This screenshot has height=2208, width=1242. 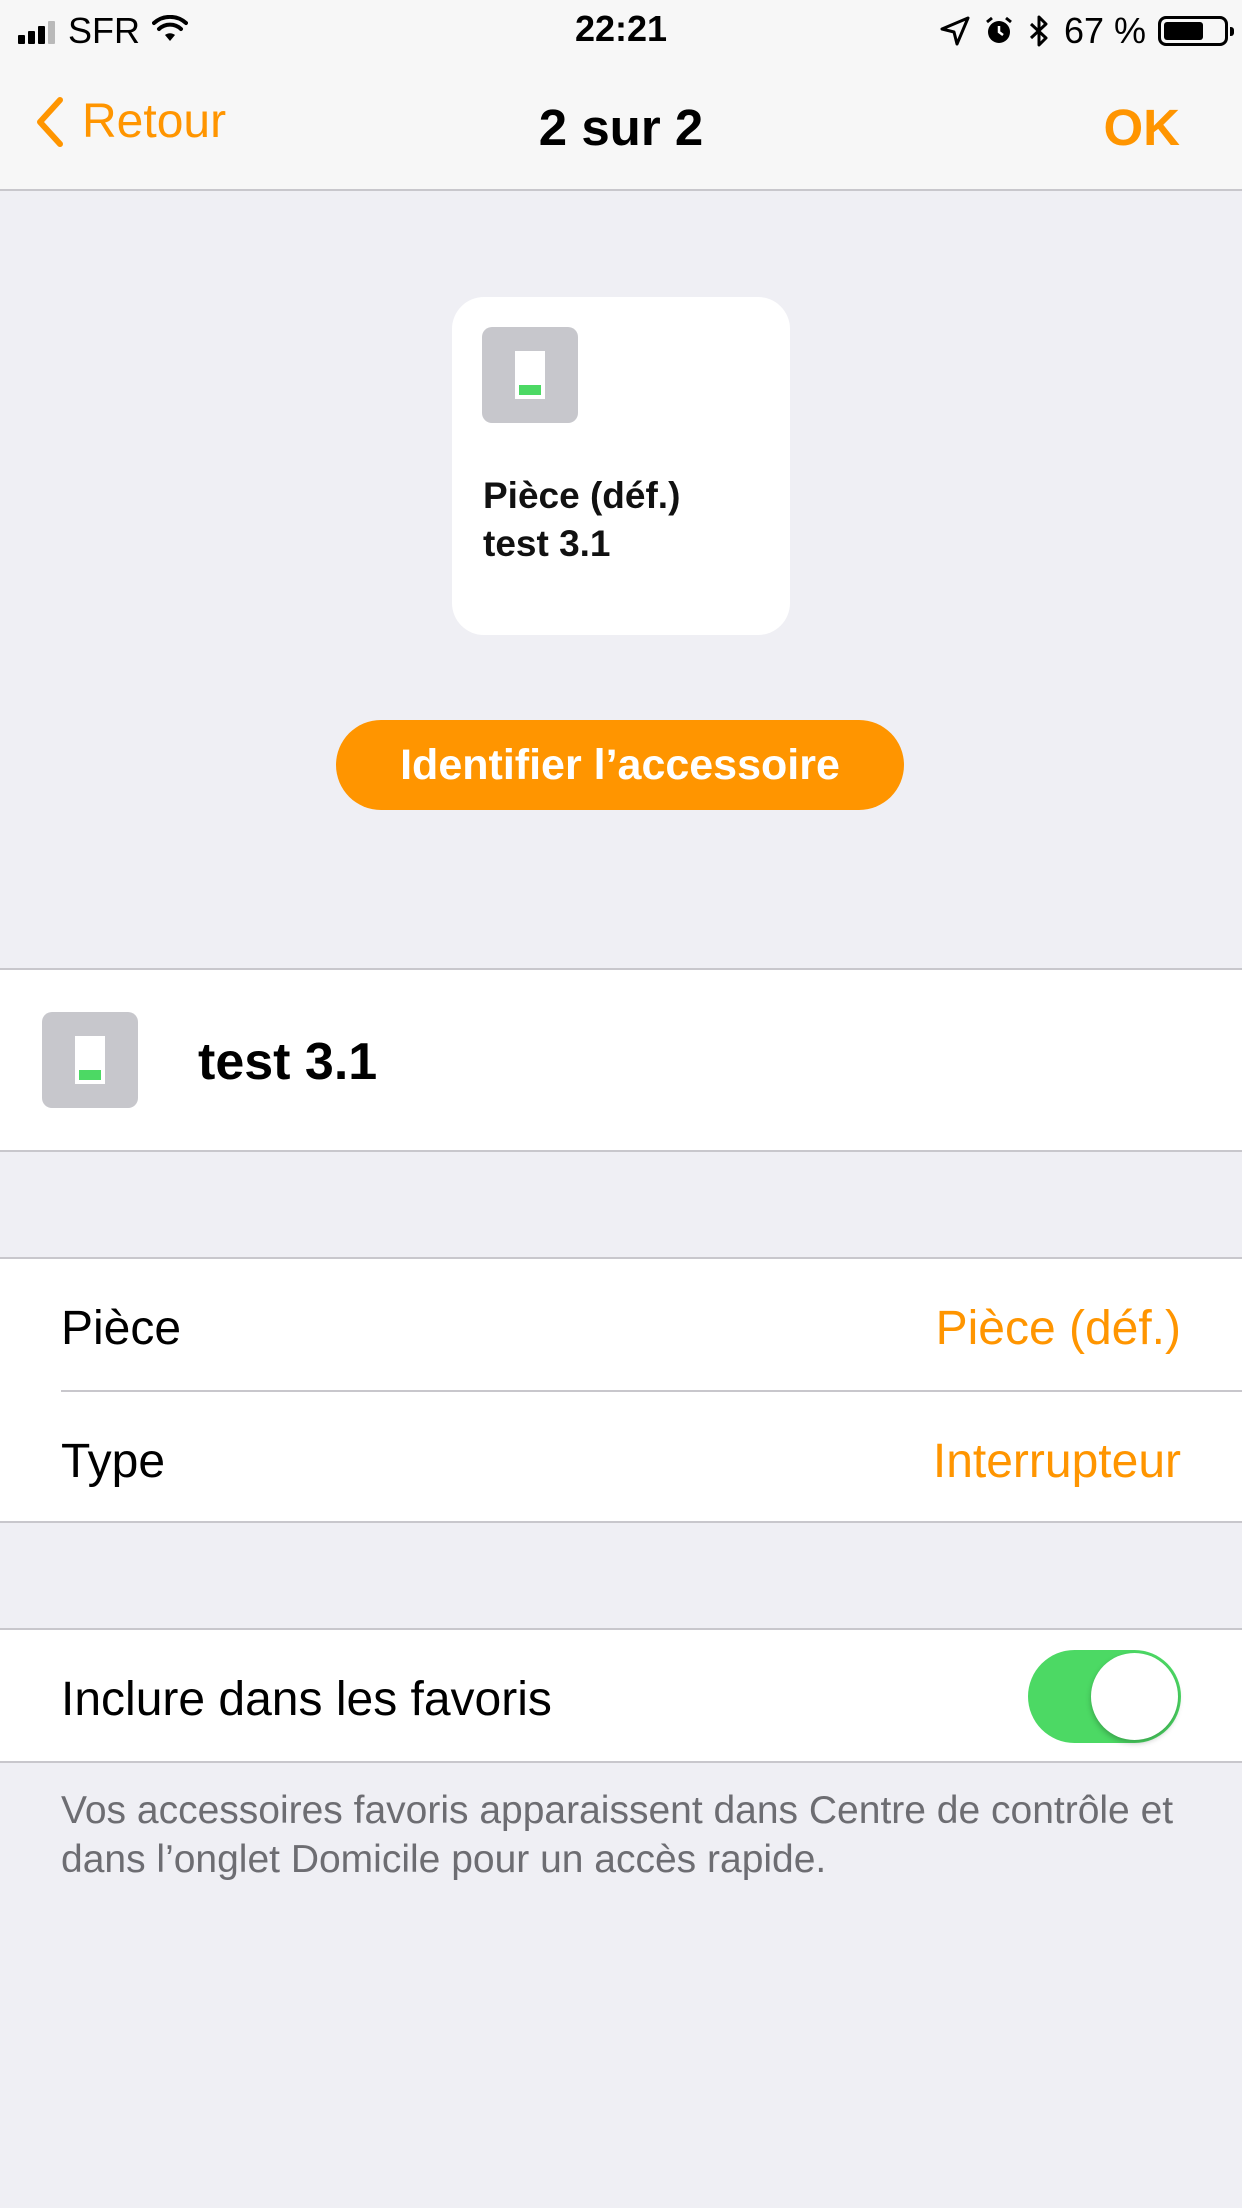 I want to click on type-row: Type Interrupteur, so click(x=621, y=1458).